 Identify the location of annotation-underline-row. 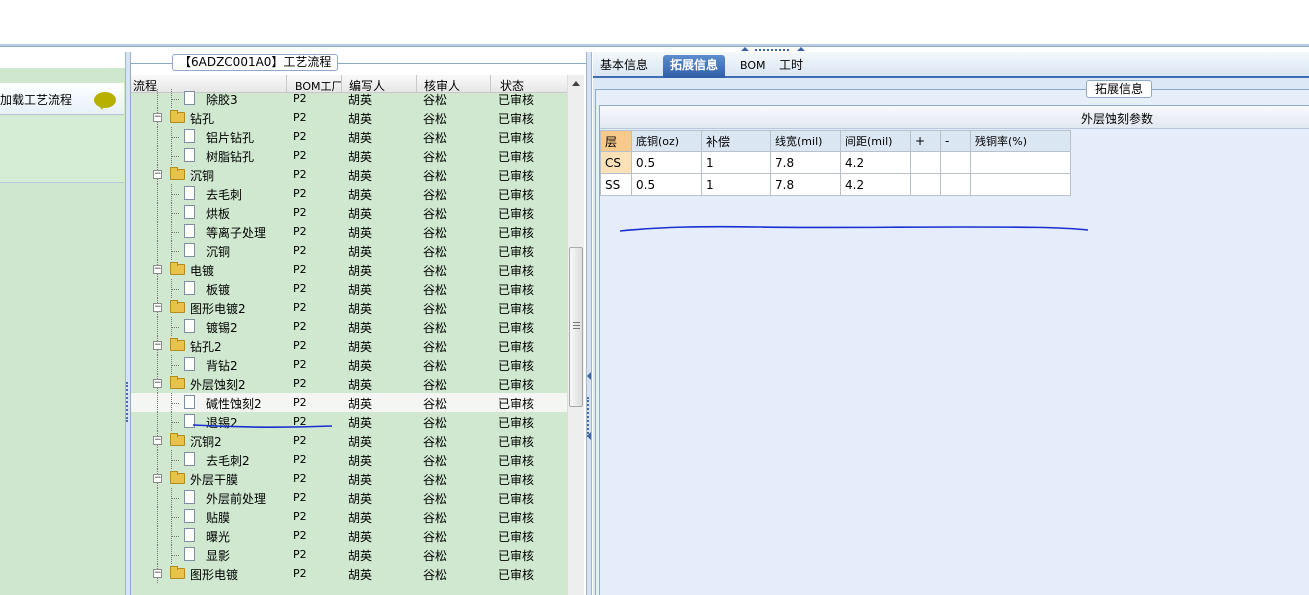
(262, 426).